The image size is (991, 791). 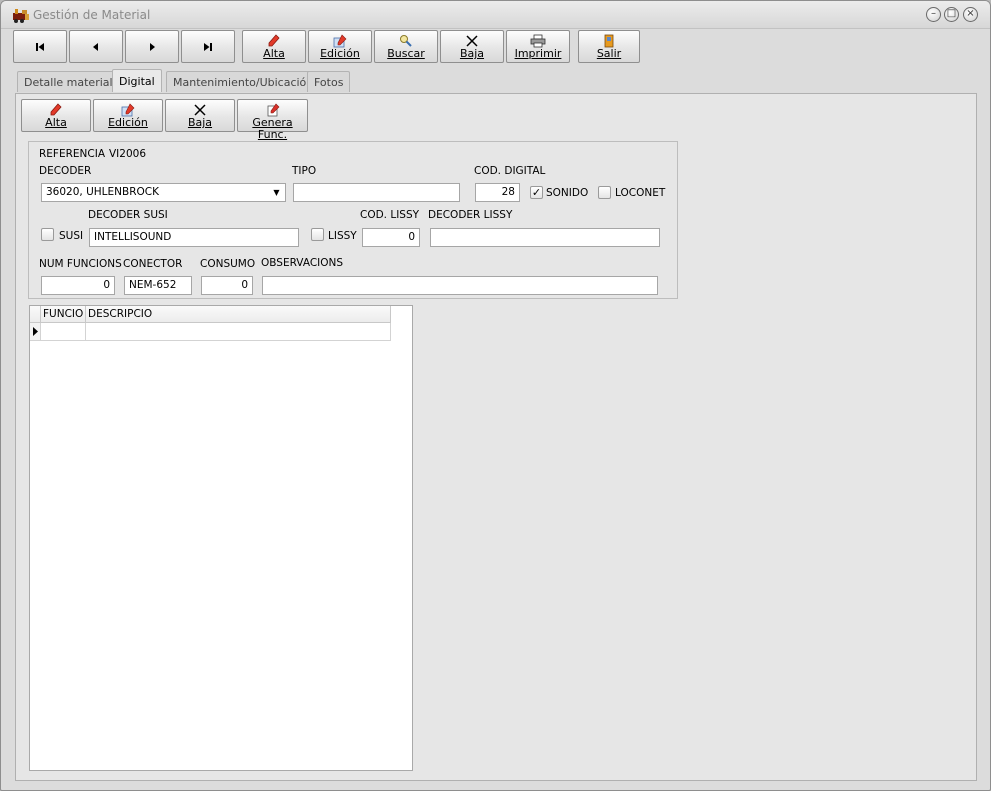 I want to click on grid-indicator-header, so click(x=35, y=314).